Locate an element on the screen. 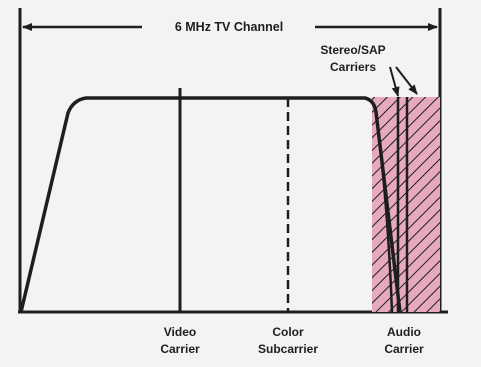 This screenshot has height=367, width=481. audio-carrier-label: Audio is located at coordinates (404, 332).